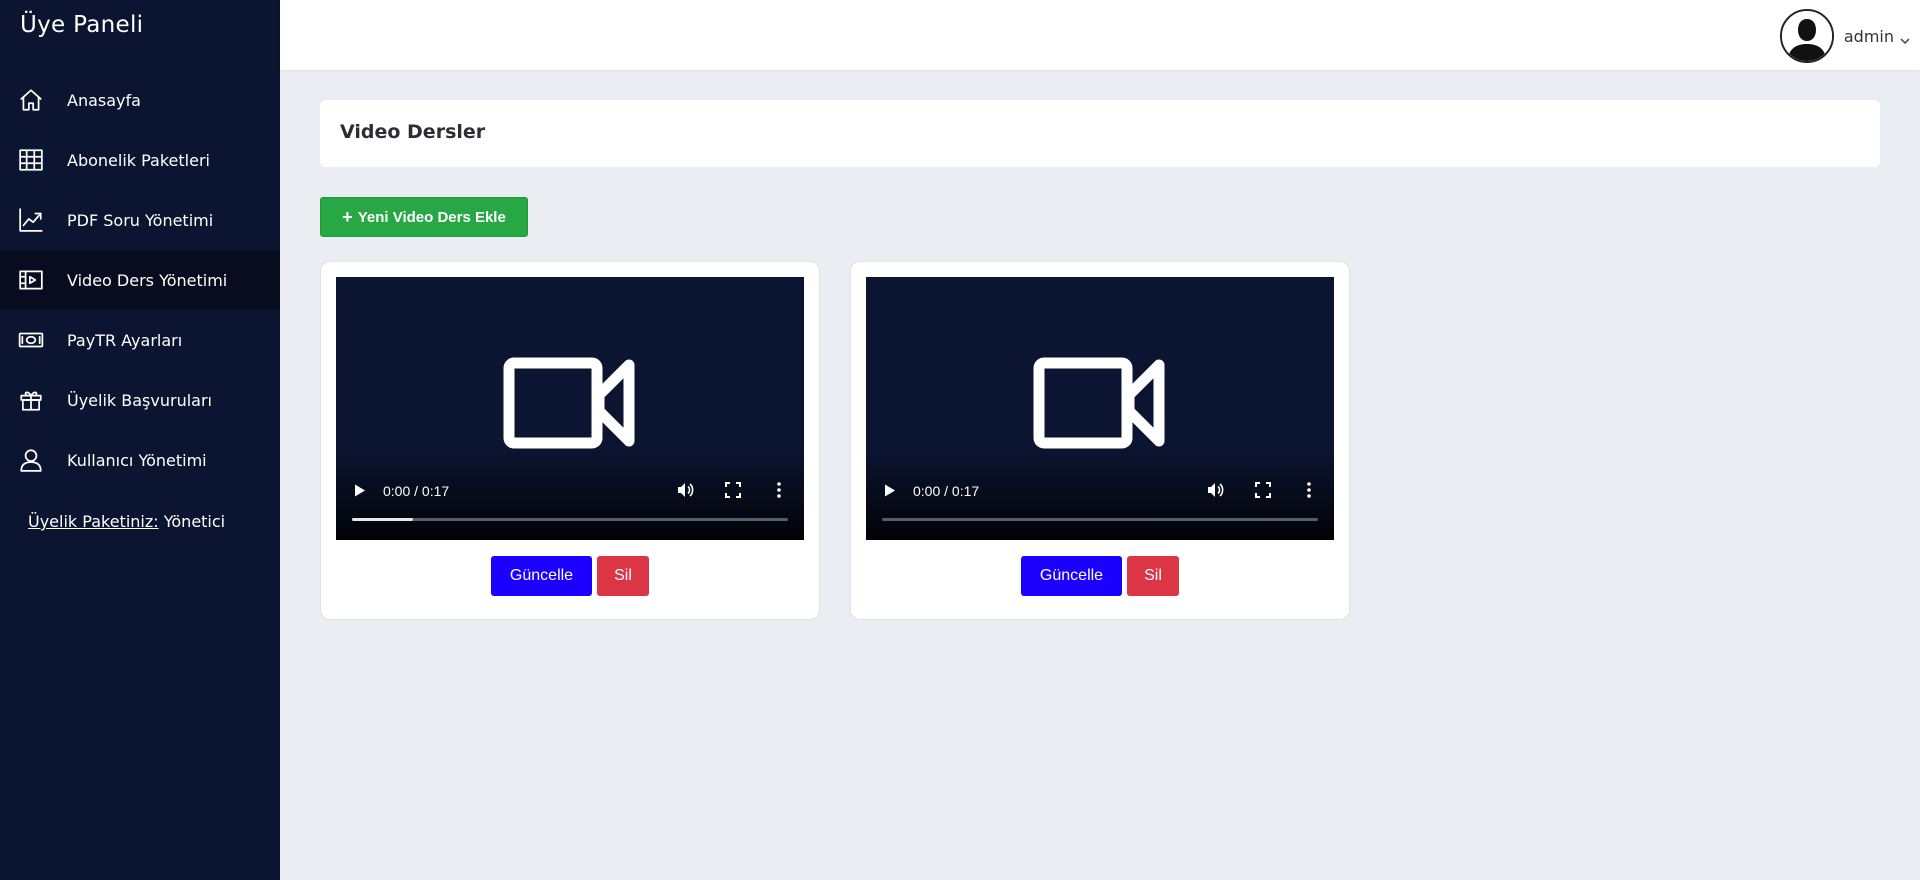 The height and width of the screenshot is (880, 1920). Describe the element at coordinates (31, 400) in the screenshot. I see `gift-box-icon` at that location.